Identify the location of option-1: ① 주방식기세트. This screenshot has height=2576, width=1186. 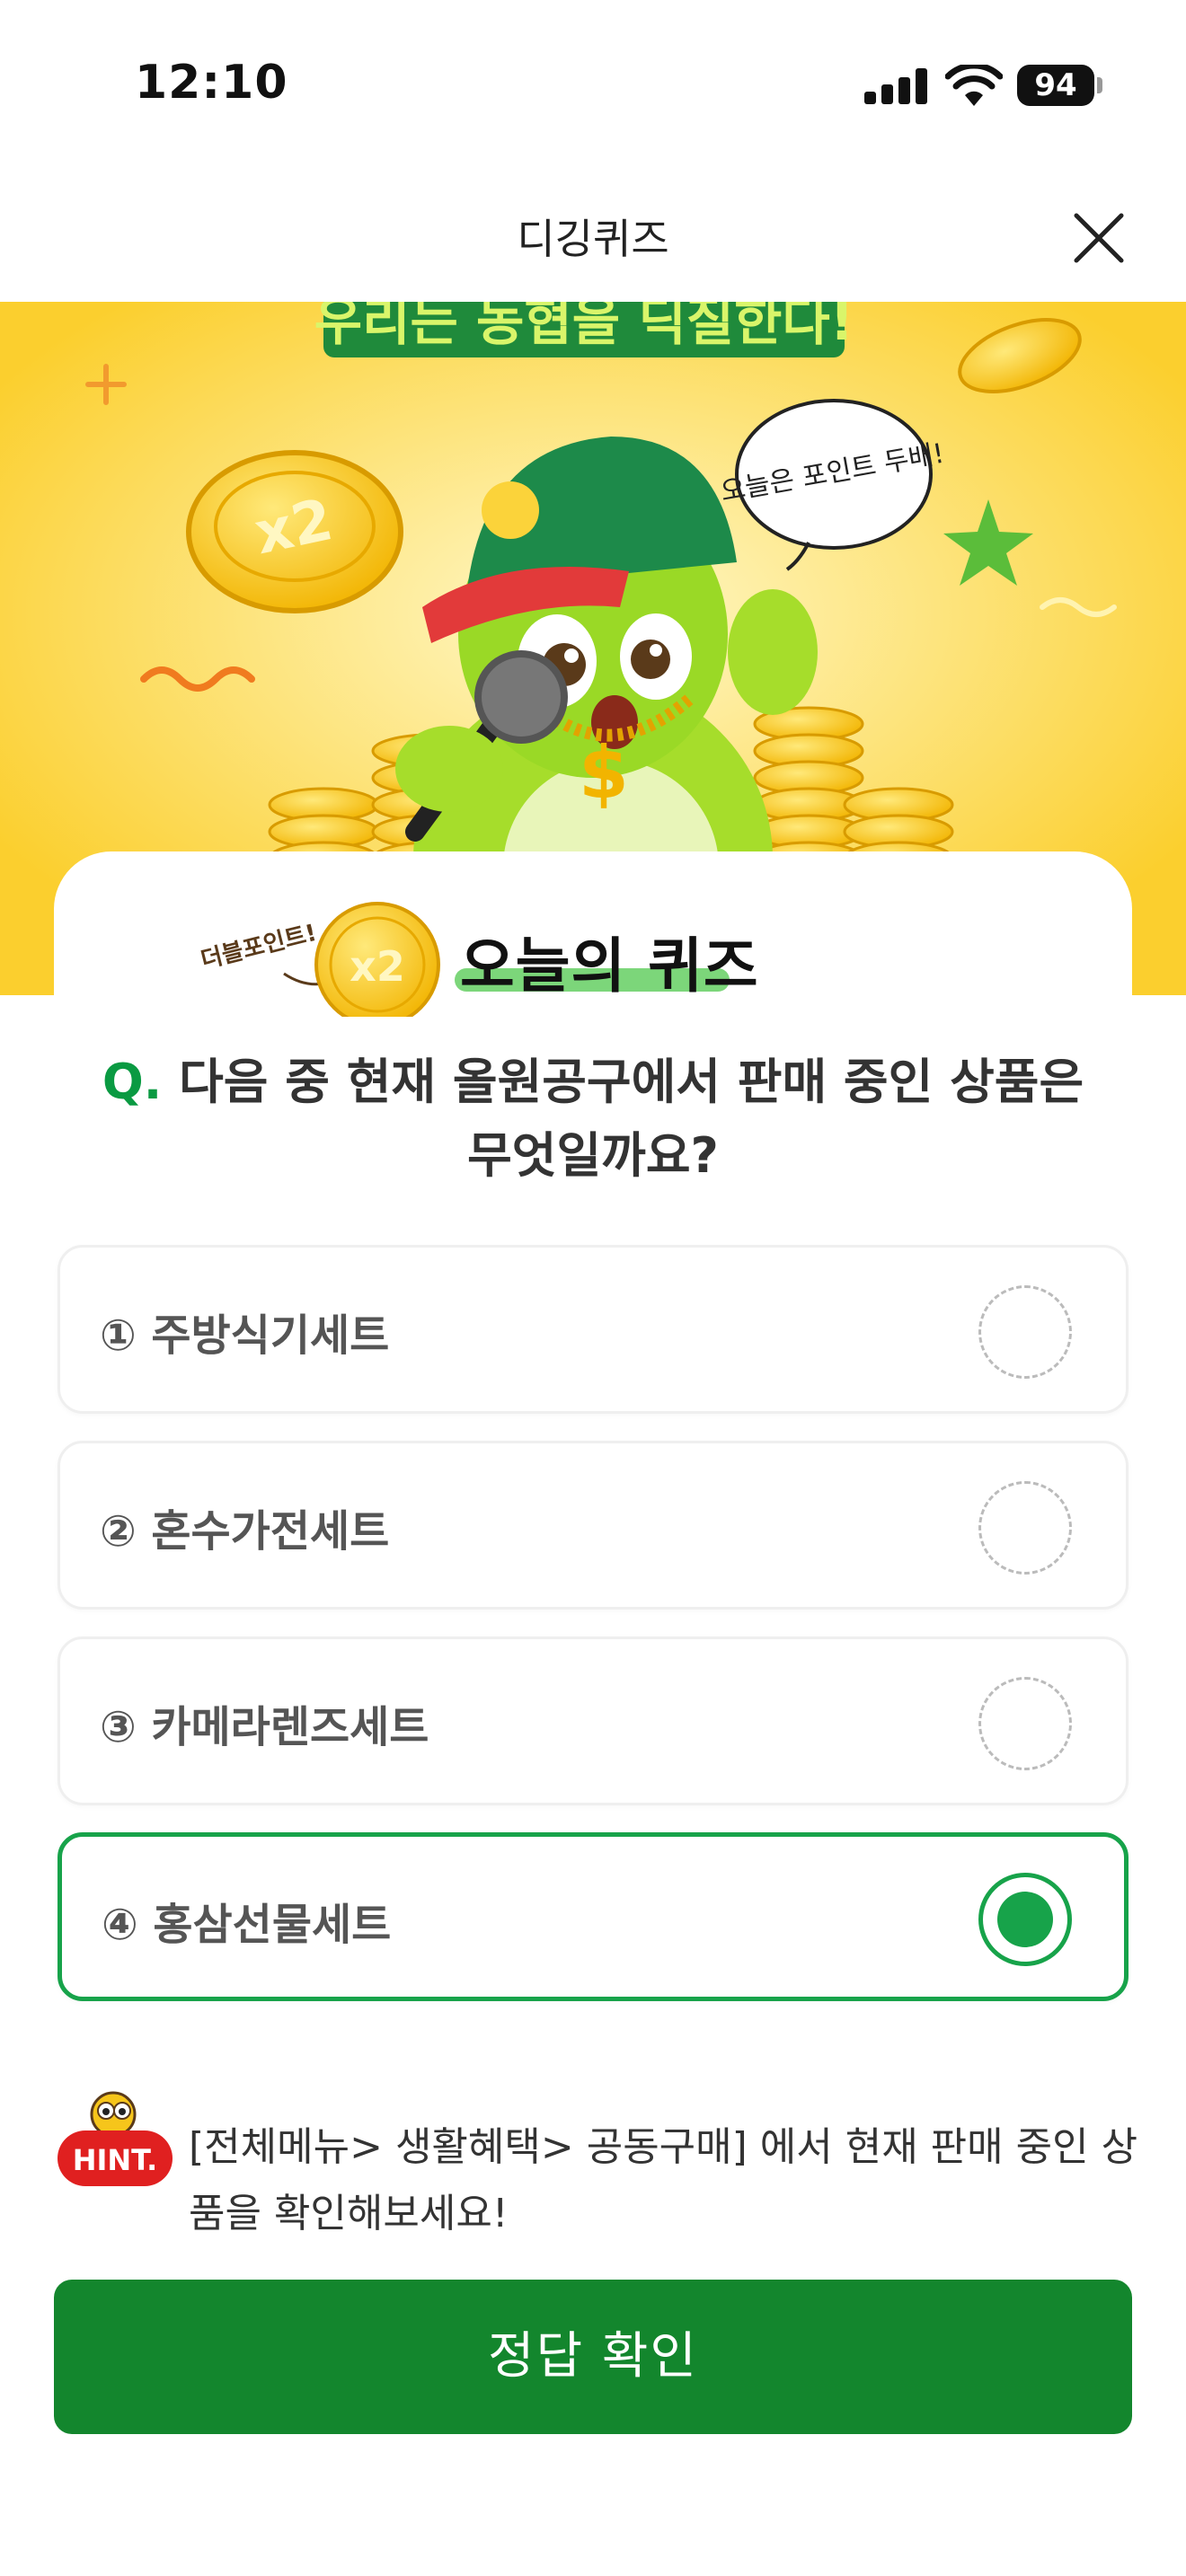
(593, 1329).